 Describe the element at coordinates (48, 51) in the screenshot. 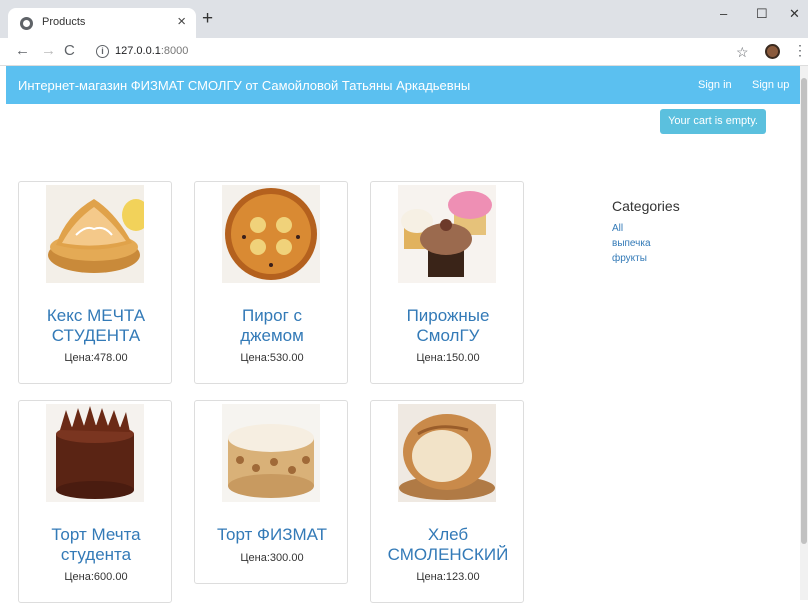

I see `forward-icon: →` at that location.